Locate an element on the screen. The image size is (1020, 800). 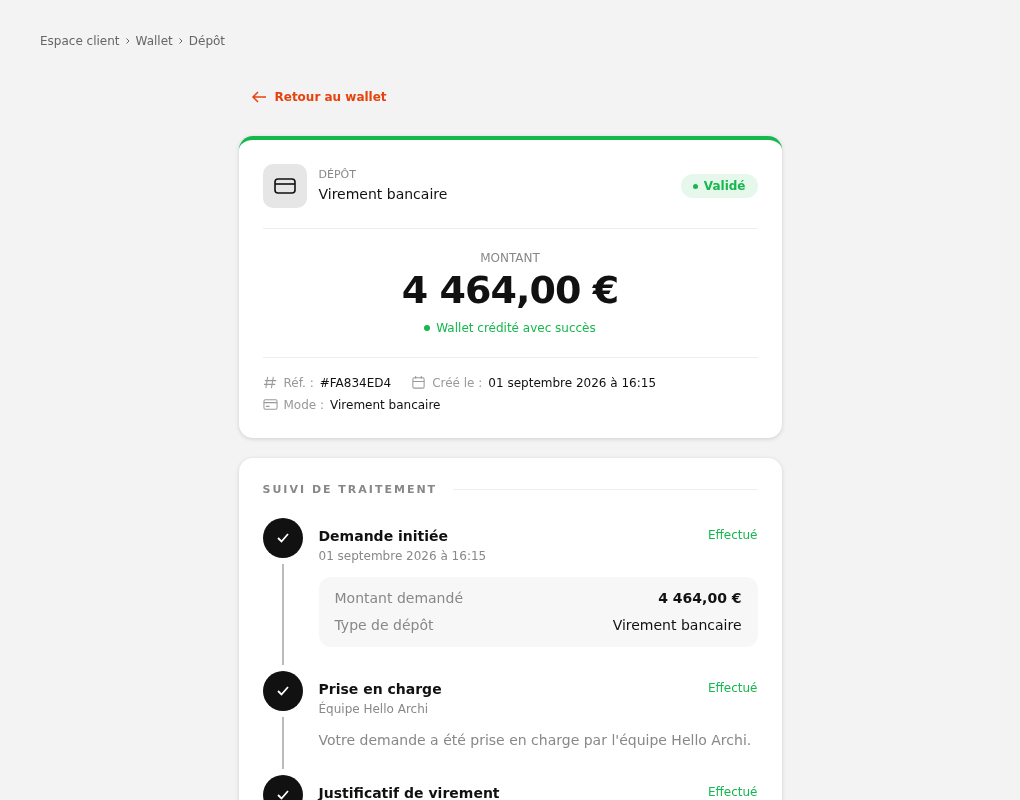
breadcrumb-link: Espace client is located at coordinates (80, 41).